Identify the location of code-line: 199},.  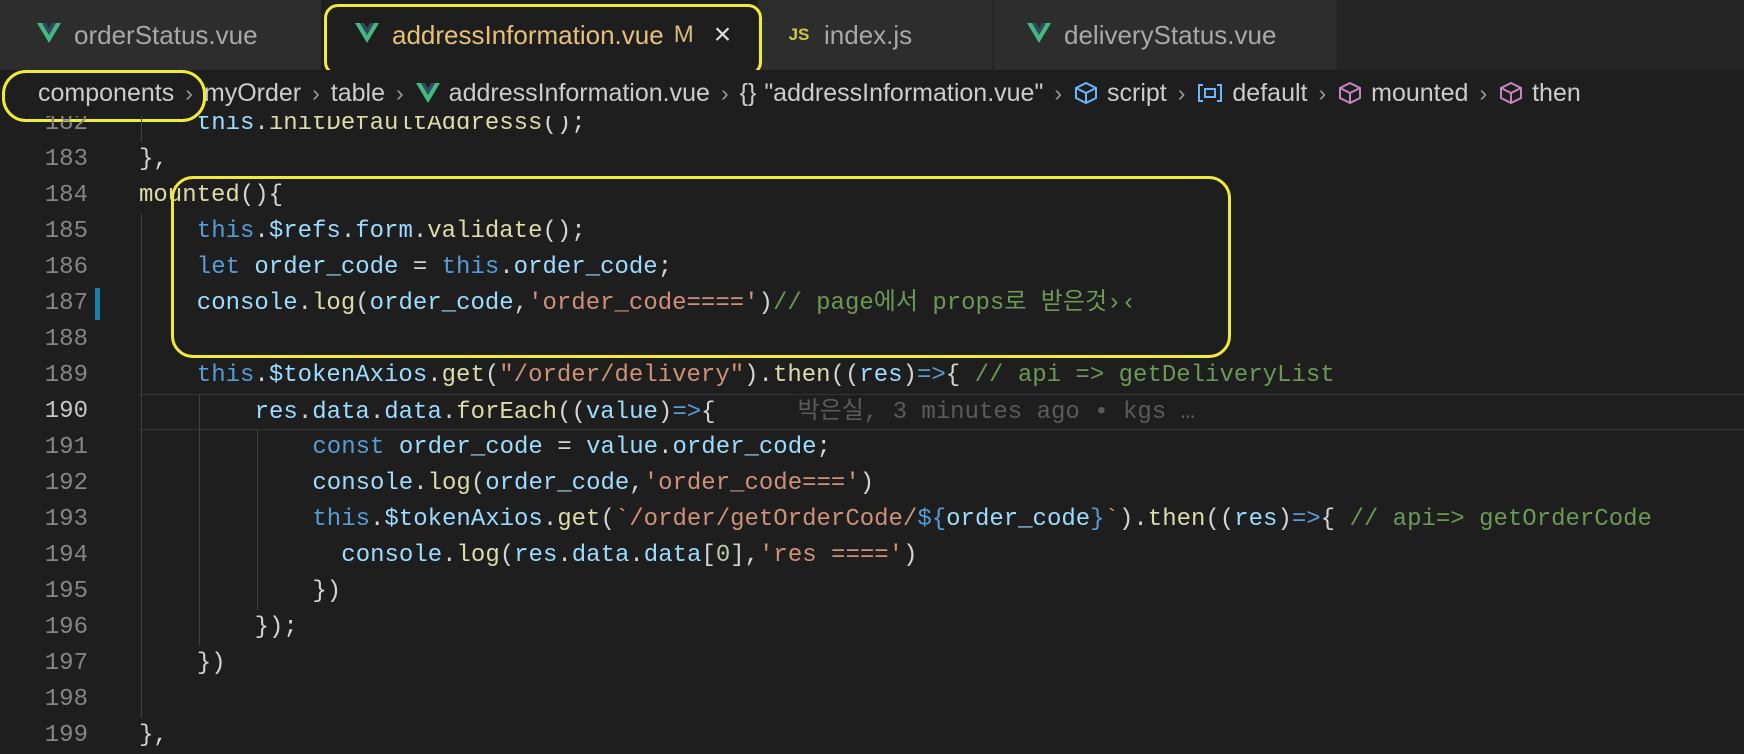
(872, 736).